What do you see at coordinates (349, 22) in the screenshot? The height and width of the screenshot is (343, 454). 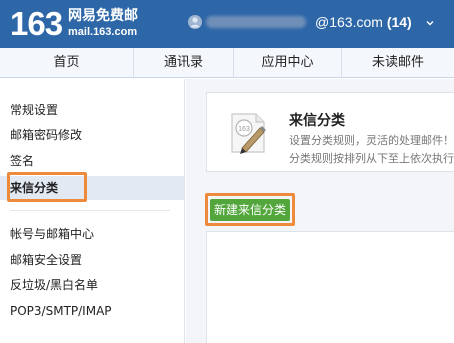 I see `user-domain-text: @163.com` at bounding box center [349, 22].